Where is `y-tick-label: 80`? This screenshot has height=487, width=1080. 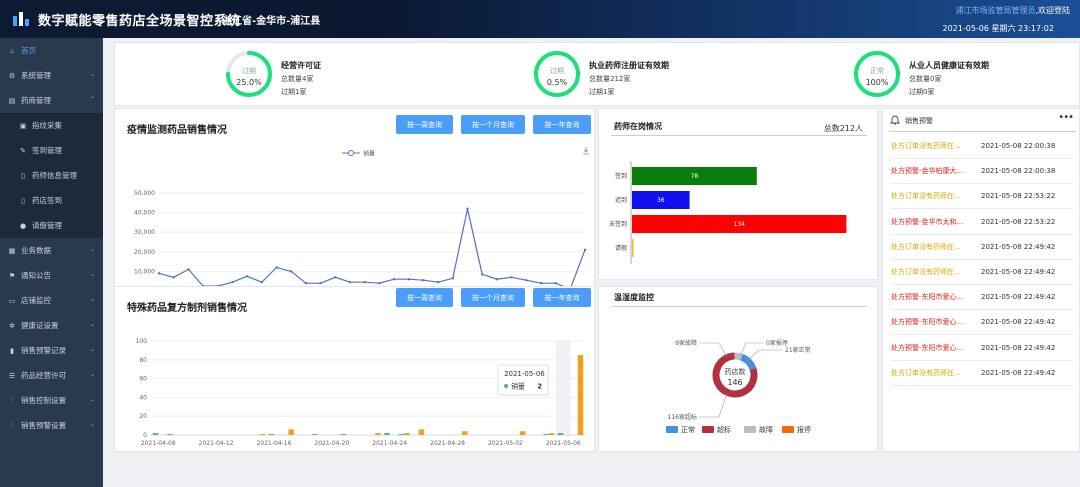
y-tick-label: 80 is located at coordinates (143, 360).